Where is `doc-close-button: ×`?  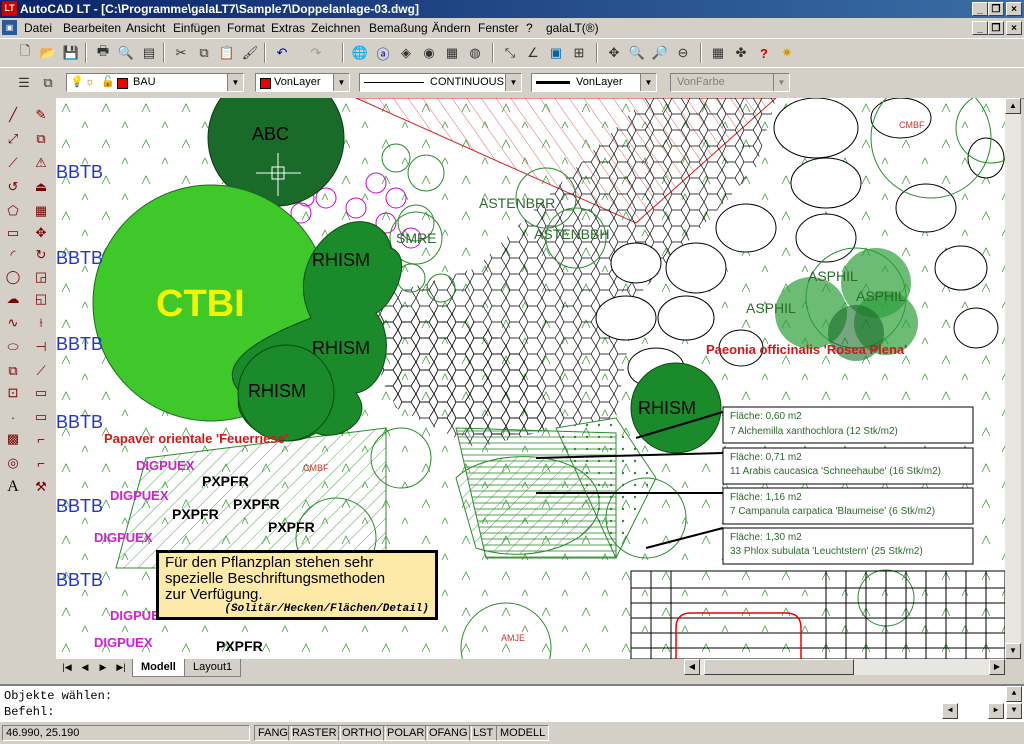
doc-close-button: × is located at coordinates (1014, 28).